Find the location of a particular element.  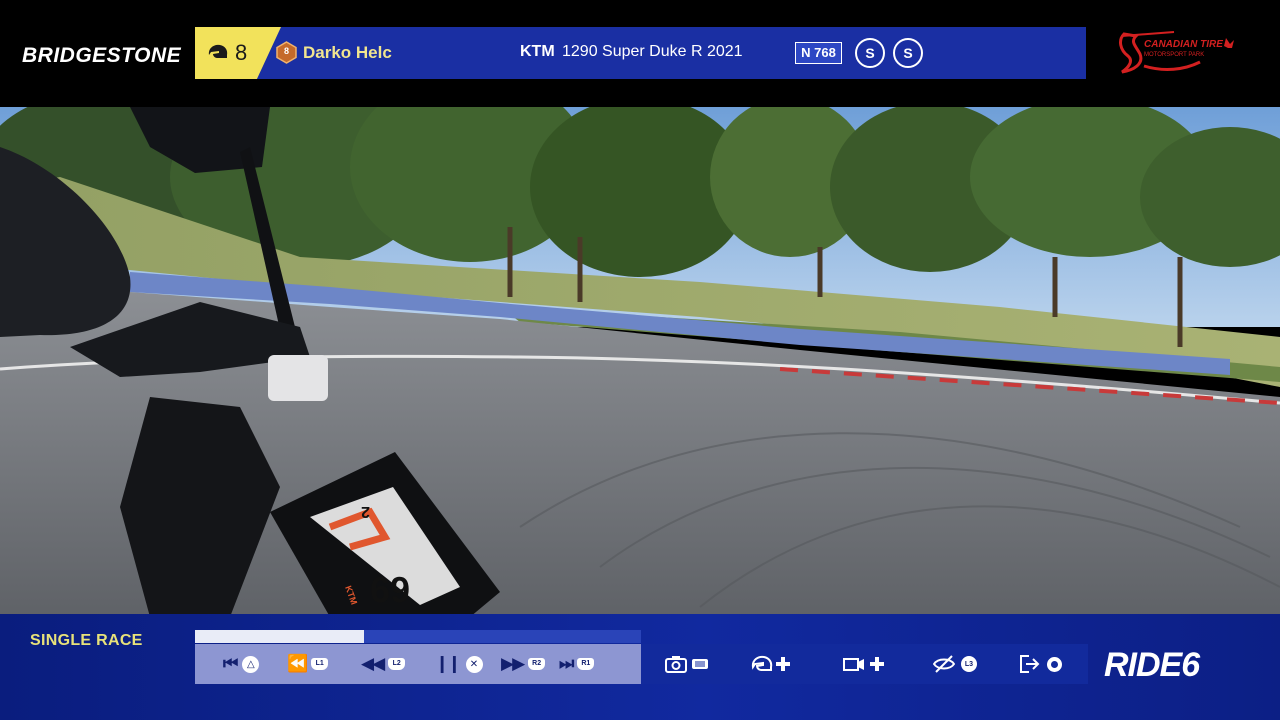

replay-progress-fill is located at coordinates (280, 636).